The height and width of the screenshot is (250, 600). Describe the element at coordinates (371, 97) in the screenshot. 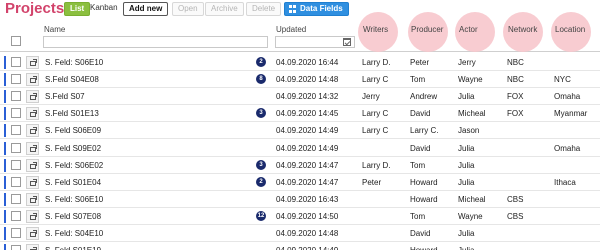

I see `row-writers: Jerry` at that location.